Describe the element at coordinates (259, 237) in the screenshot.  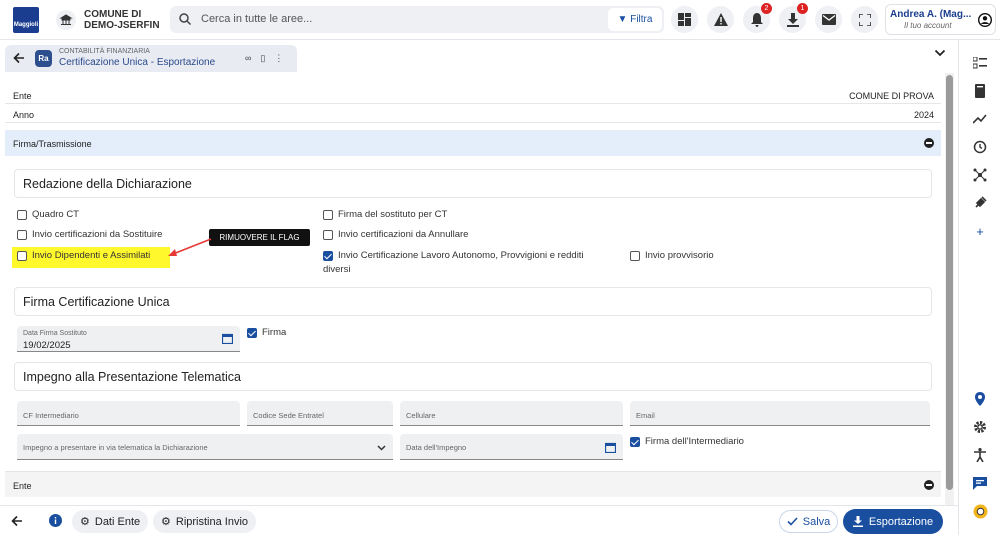
I see `annotation-callout: RIMUOVERE IL FLAG` at that location.